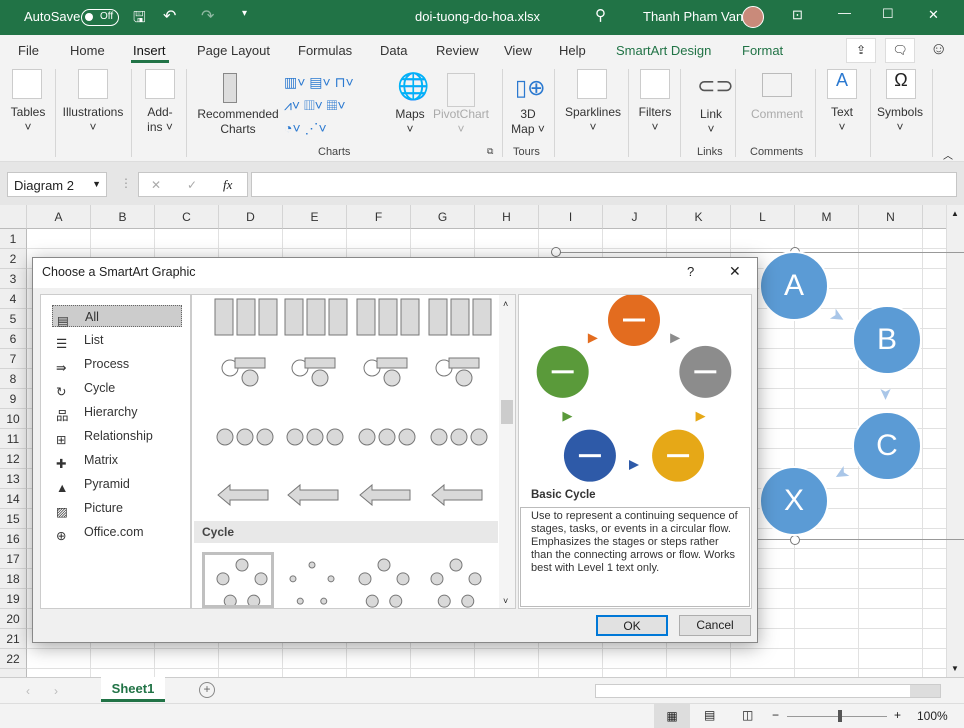  What do you see at coordinates (28, 50) in the screenshot?
I see `tab-file: File` at bounding box center [28, 50].